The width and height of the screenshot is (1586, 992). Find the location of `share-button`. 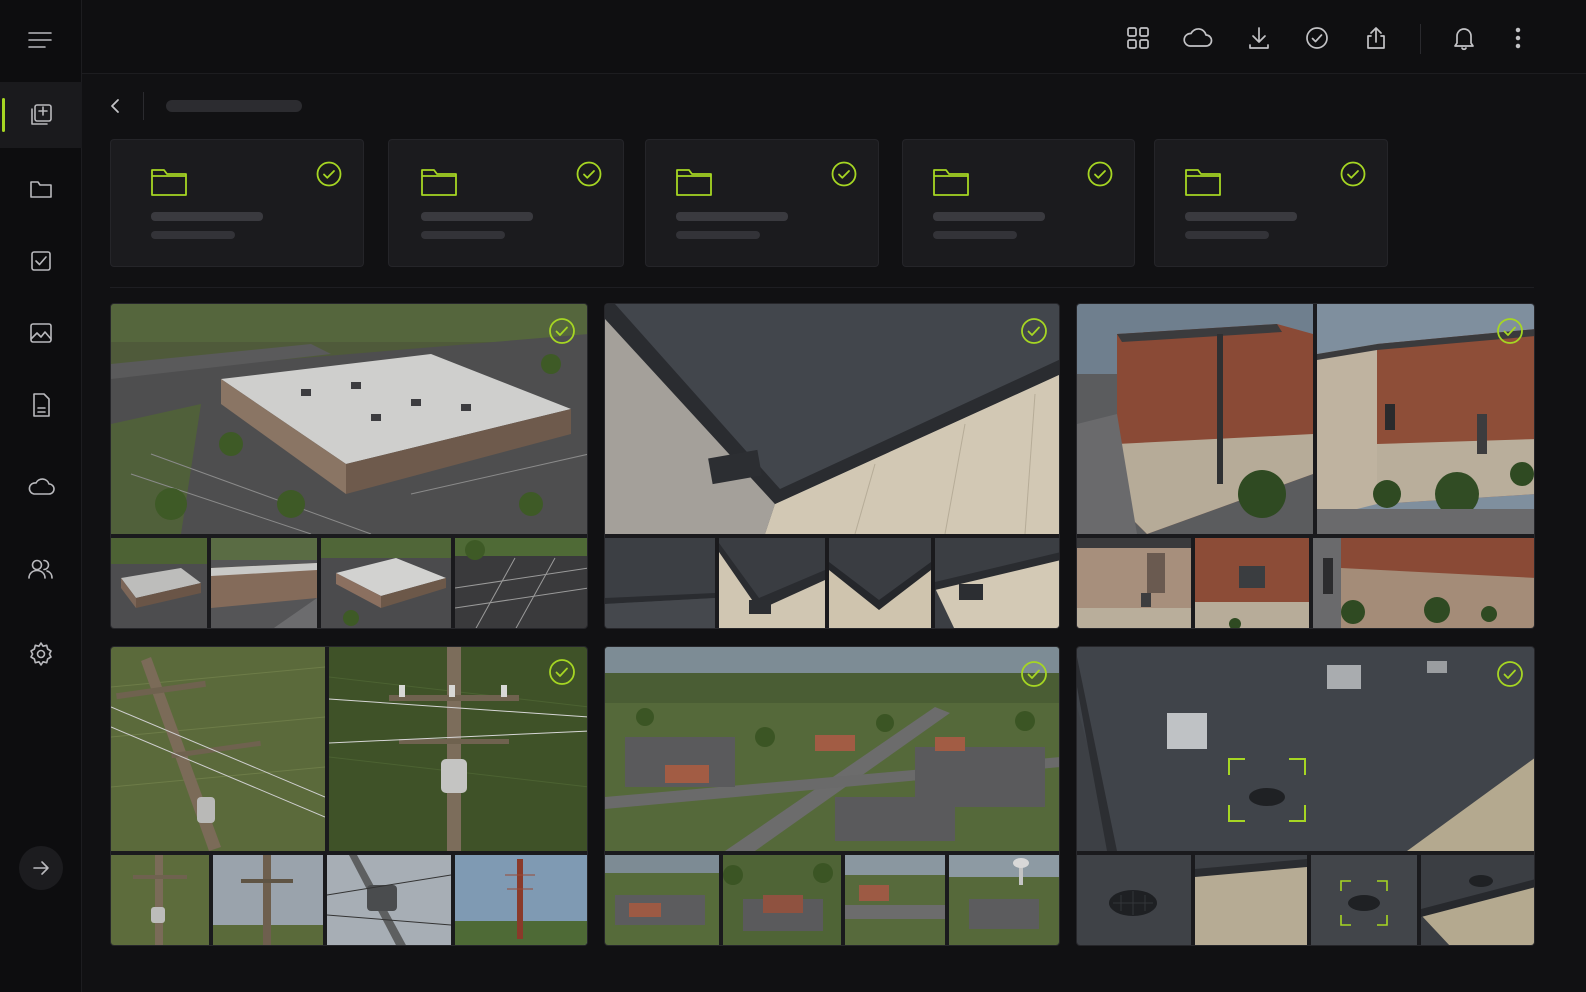

share-button is located at coordinates (1376, 38).